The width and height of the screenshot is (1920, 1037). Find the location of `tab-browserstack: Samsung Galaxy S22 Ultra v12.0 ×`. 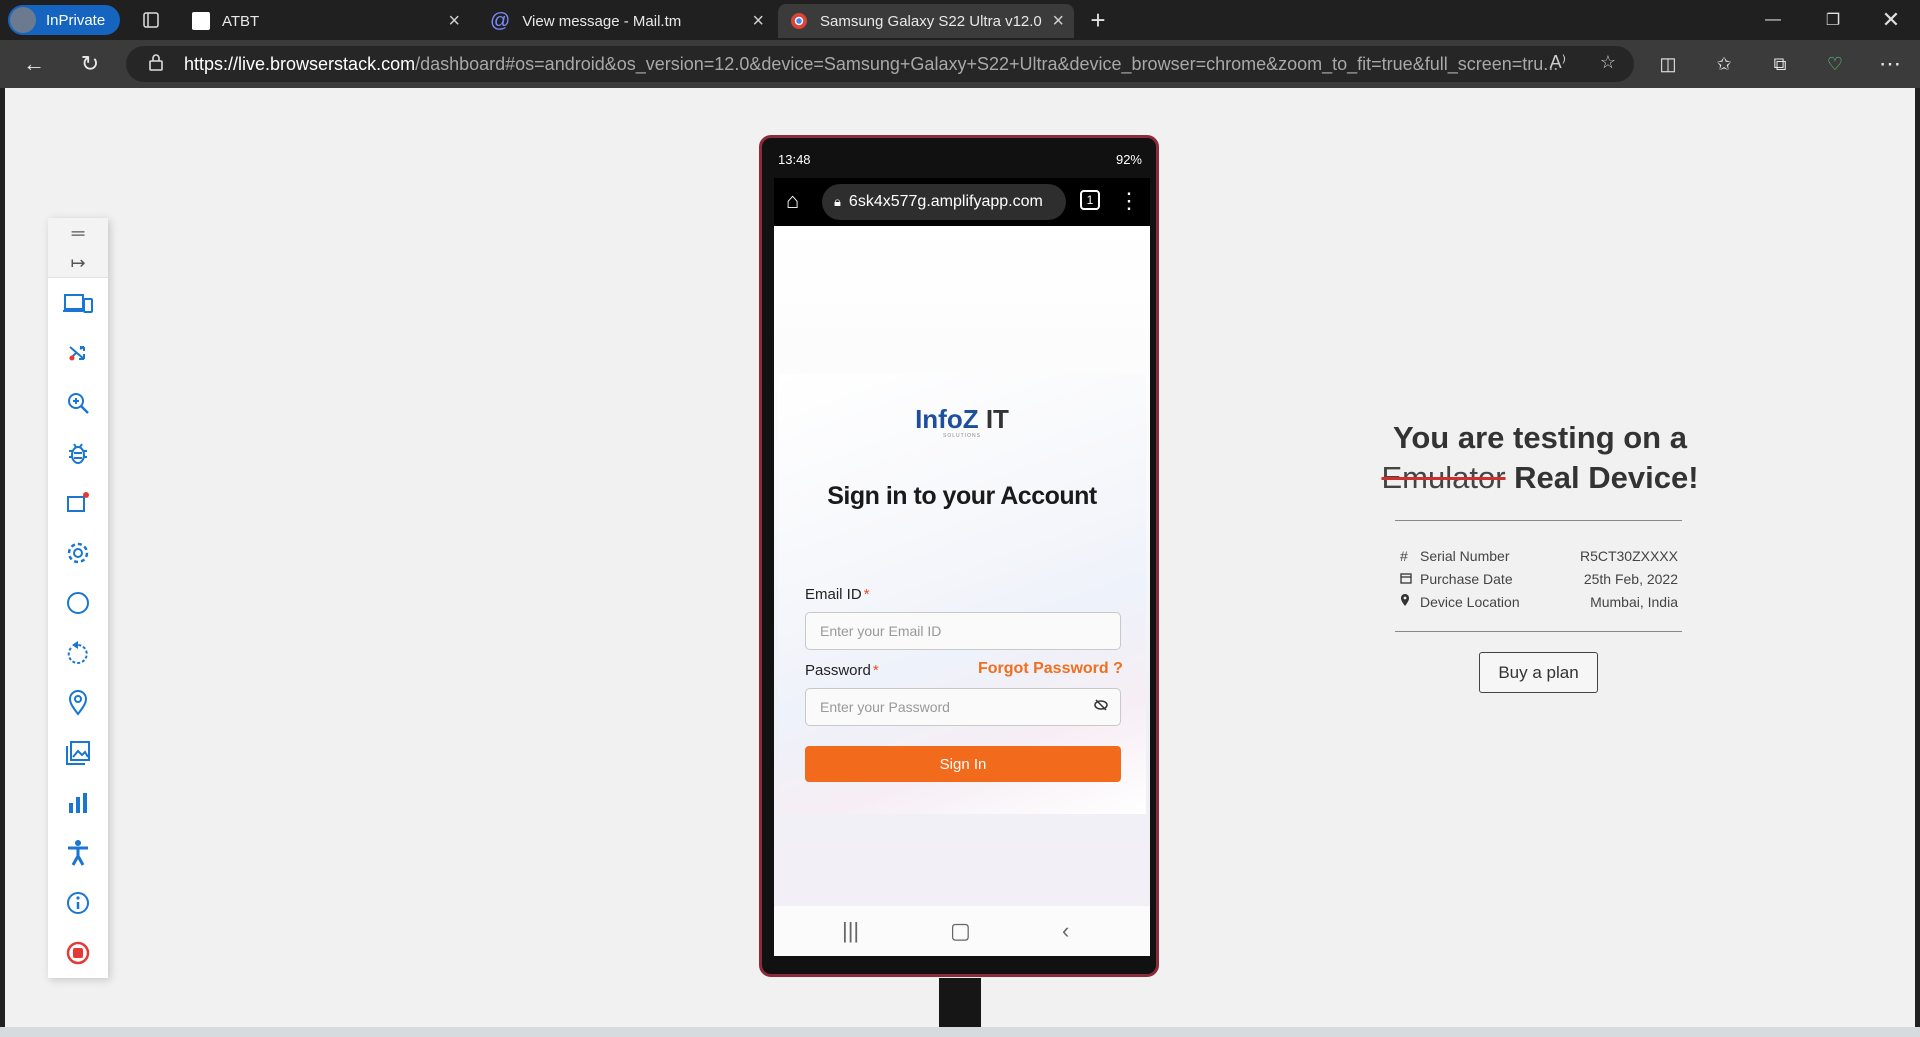

tab-browserstack: Samsung Galaxy S22 Ultra v12.0 × is located at coordinates (926, 21).